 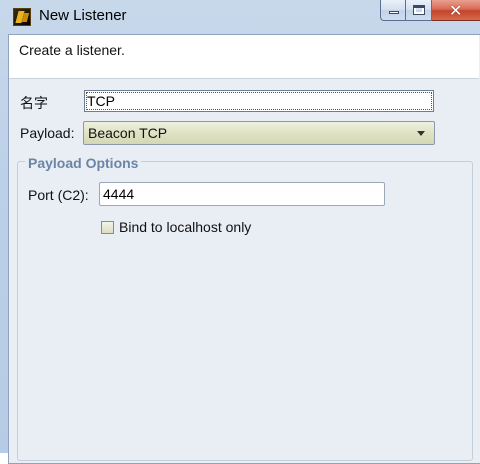 I want to click on minimize-button, so click(x=393, y=10).